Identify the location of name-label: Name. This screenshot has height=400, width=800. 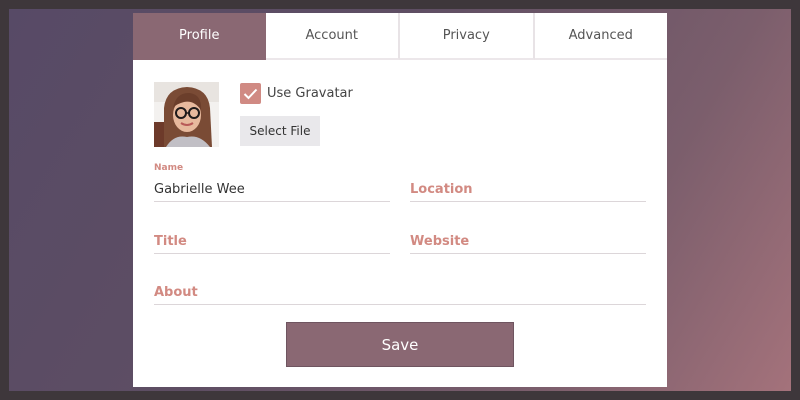
(169, 168).